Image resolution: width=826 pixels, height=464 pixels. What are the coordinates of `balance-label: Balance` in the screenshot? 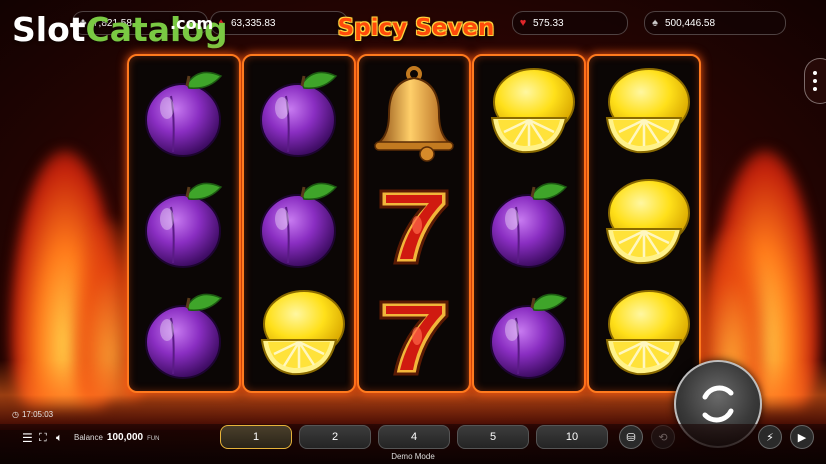 It's located at (88, 437).